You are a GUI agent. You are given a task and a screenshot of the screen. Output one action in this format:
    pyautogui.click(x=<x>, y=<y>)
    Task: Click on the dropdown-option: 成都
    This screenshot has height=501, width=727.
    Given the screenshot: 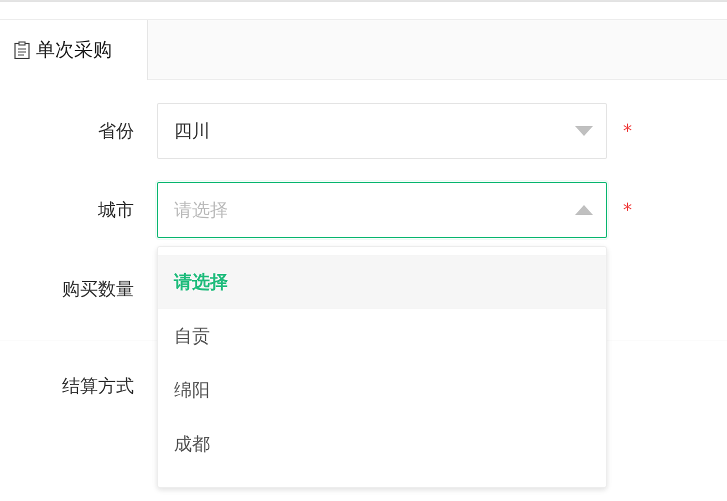 What is the action you would take?
    pyautogui.click(x=382, y=444)
    